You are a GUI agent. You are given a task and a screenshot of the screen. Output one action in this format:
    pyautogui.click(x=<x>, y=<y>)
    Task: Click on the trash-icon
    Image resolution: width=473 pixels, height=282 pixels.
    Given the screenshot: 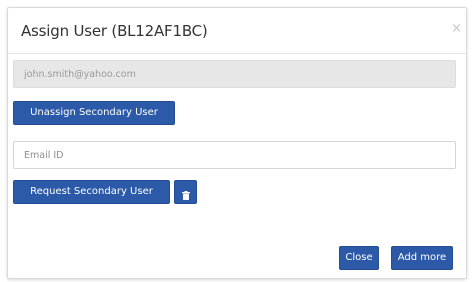 What is the action you would take?
    pyautogui.click(x=185, y=195)
    